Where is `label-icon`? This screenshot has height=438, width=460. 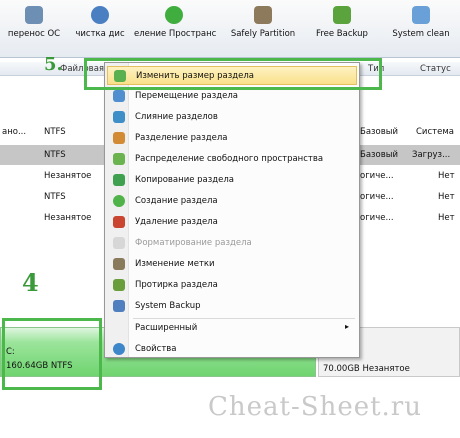
label-icon is located at coordinates (119, 264).